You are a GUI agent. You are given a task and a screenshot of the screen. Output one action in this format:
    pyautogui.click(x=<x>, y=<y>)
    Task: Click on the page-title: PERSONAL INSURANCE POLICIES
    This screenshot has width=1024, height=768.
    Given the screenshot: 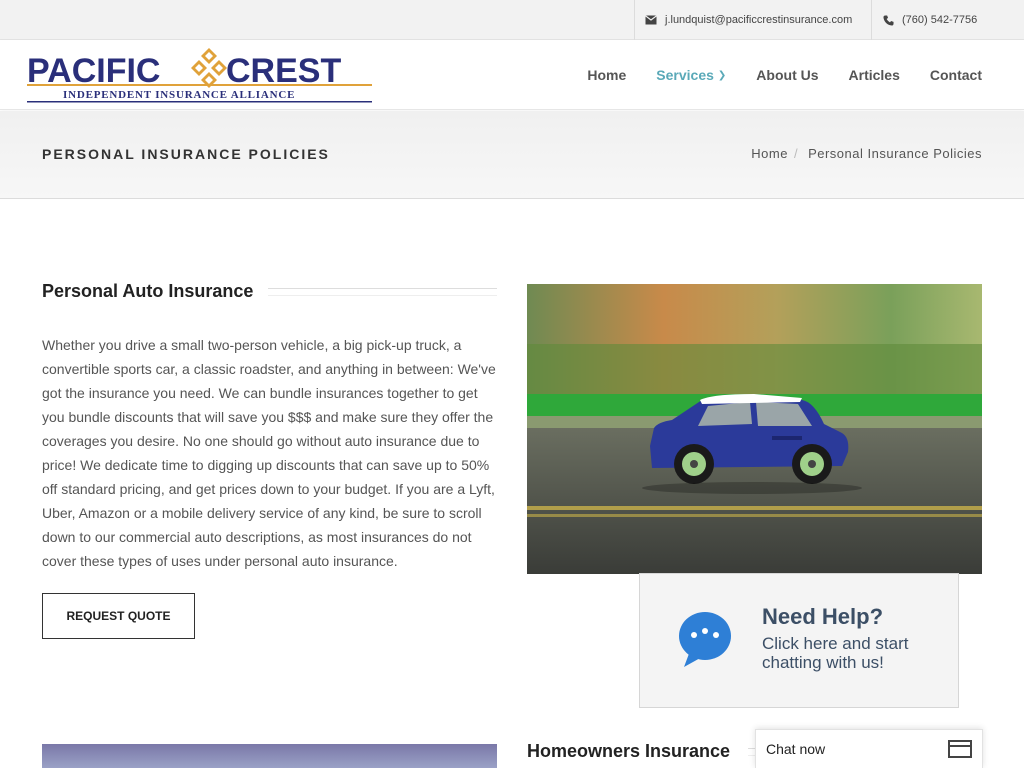 What is the action you would take?
    pyautogui.click(x=186, y=154)
    